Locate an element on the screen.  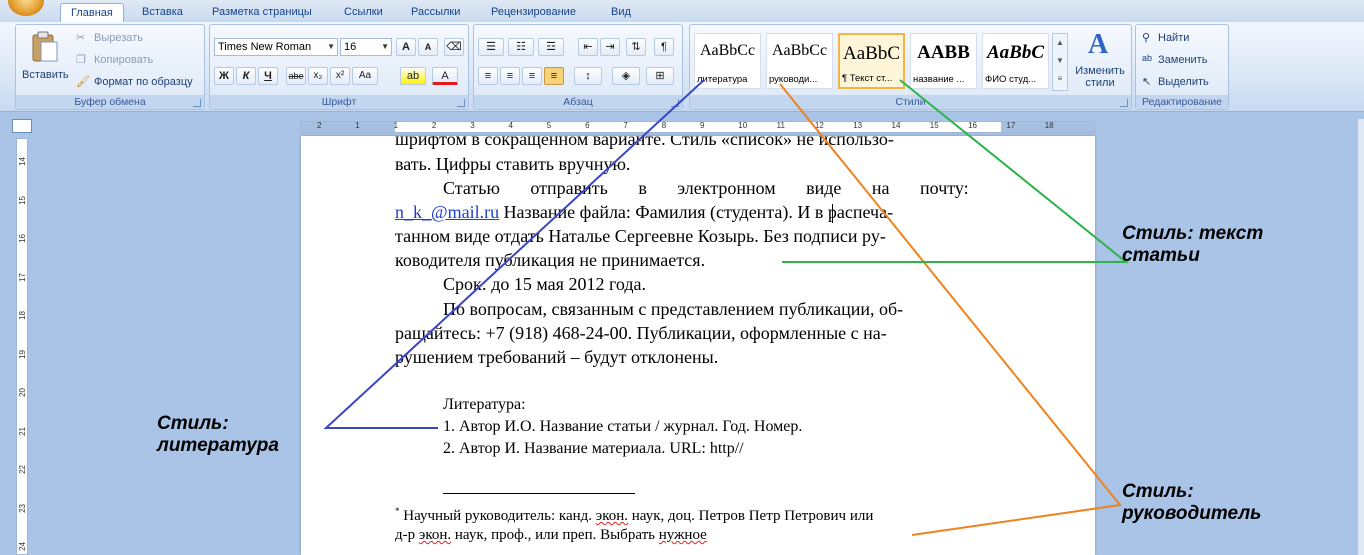
shrink-font-button: A is located at coordinates (428, 47).